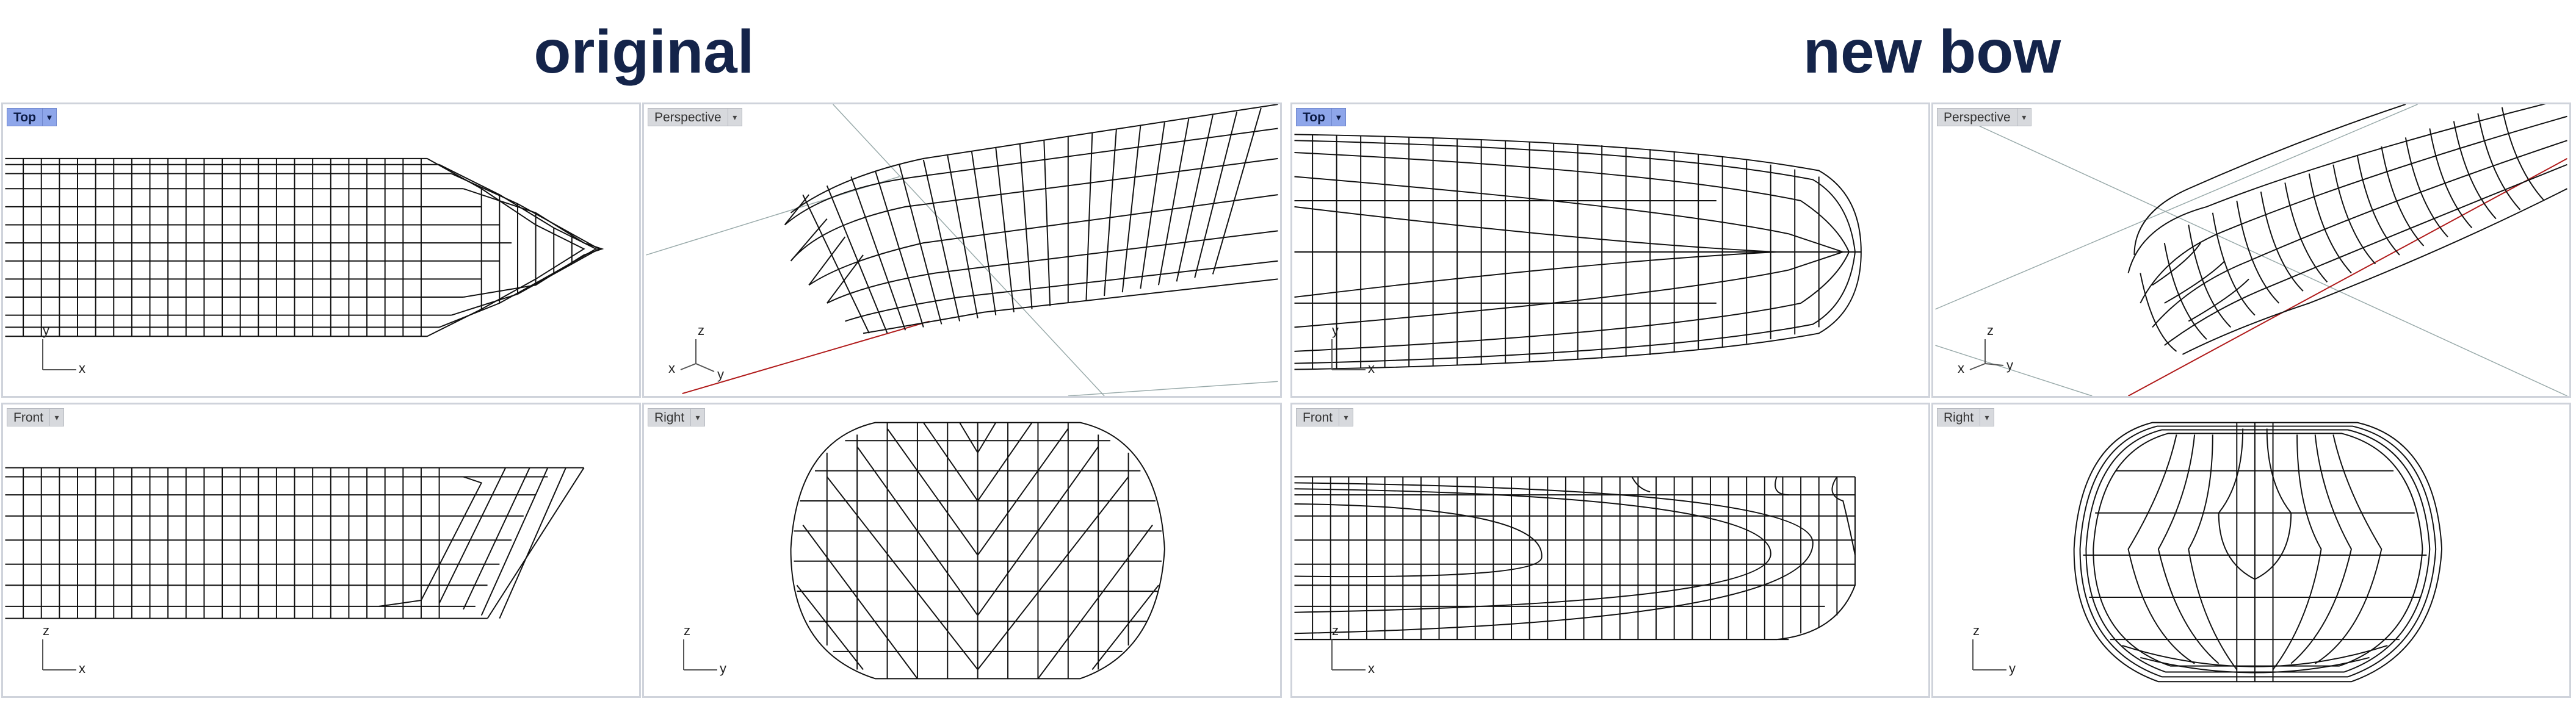 The height and width of the screenshot is (701, 2576). What do you see at coordinates (321, 250) in the screenshot?
I see `viewport-original-top: Top ▾ y x` at bounding box center [321, 250].